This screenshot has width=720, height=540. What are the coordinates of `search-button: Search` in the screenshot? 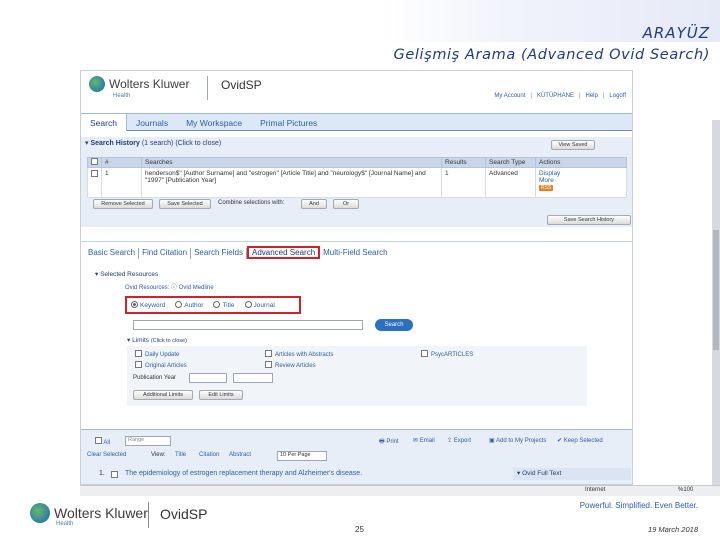 It's located at (394, 325).